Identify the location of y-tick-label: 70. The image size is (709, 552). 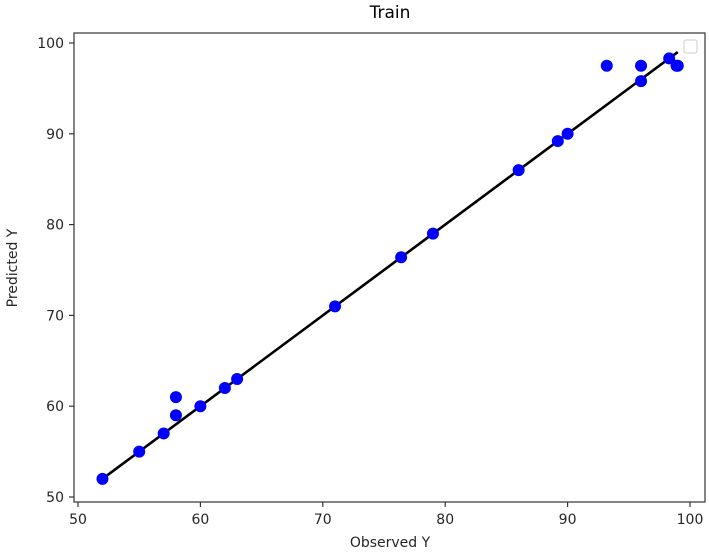
(55, 316).